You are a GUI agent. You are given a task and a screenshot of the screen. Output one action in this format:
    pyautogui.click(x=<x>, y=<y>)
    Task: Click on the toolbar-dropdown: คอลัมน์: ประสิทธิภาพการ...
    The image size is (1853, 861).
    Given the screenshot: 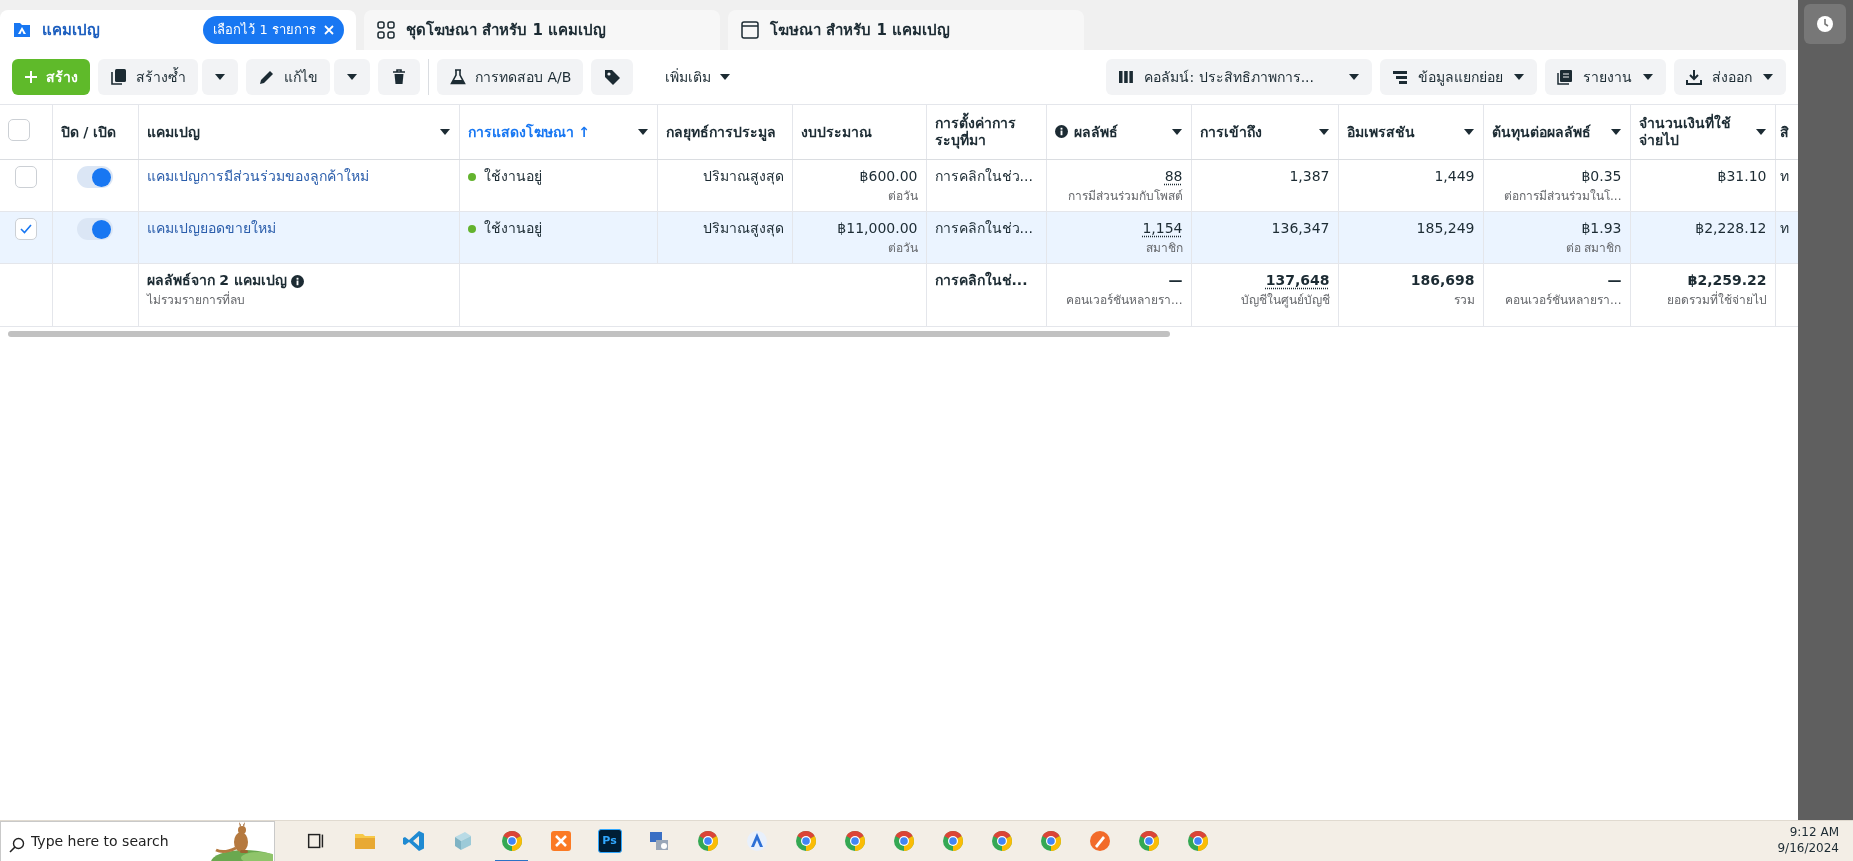 What is the action you would take?
    pyautogui.click(x=1239, y=77)
    